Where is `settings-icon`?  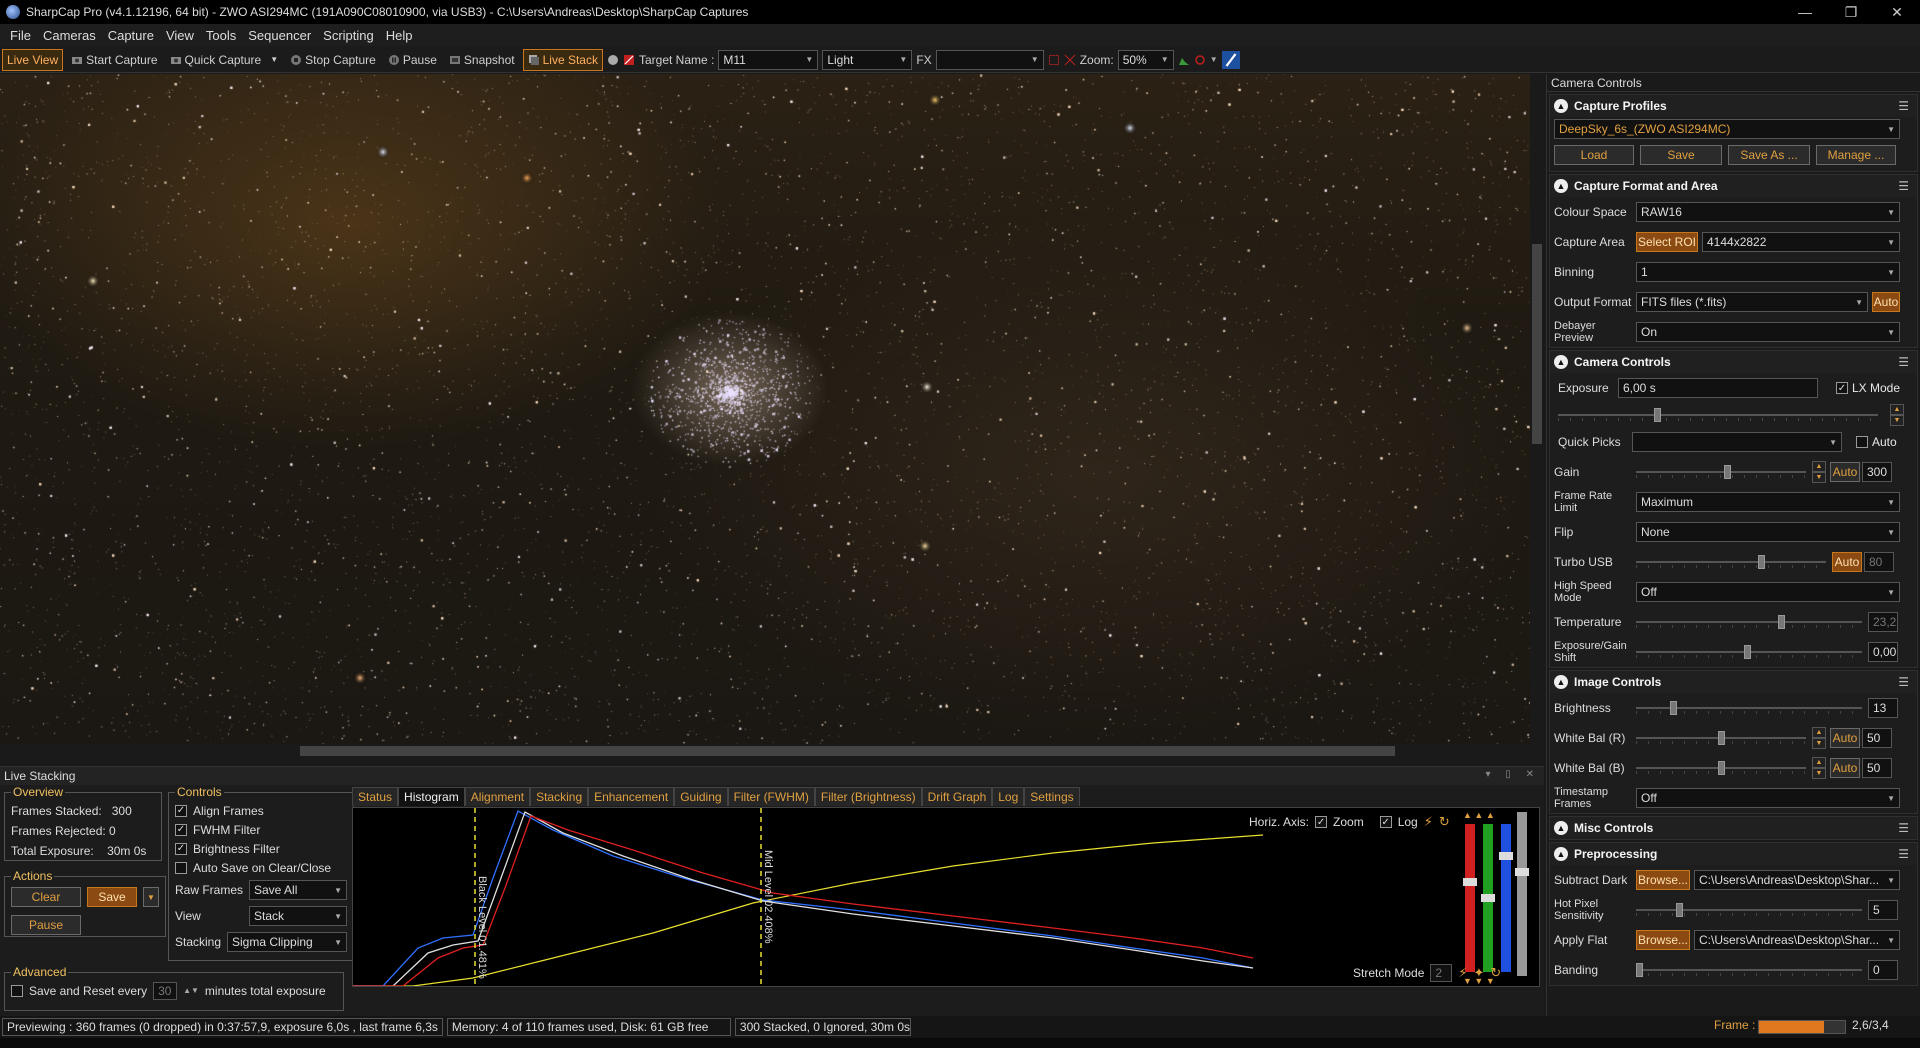
settings-icon is located at coordinates (1200, 60).